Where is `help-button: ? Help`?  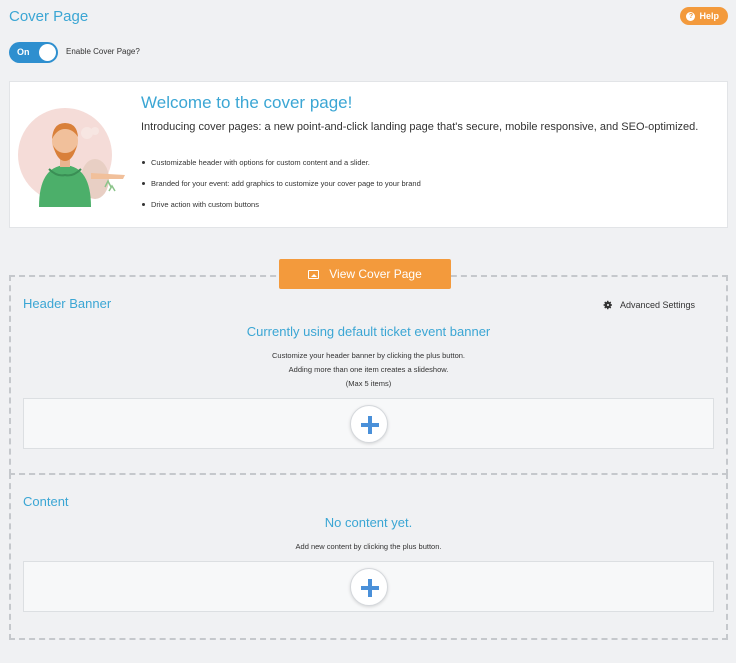 help-button: ? Help is located at coordinates (704, 16).